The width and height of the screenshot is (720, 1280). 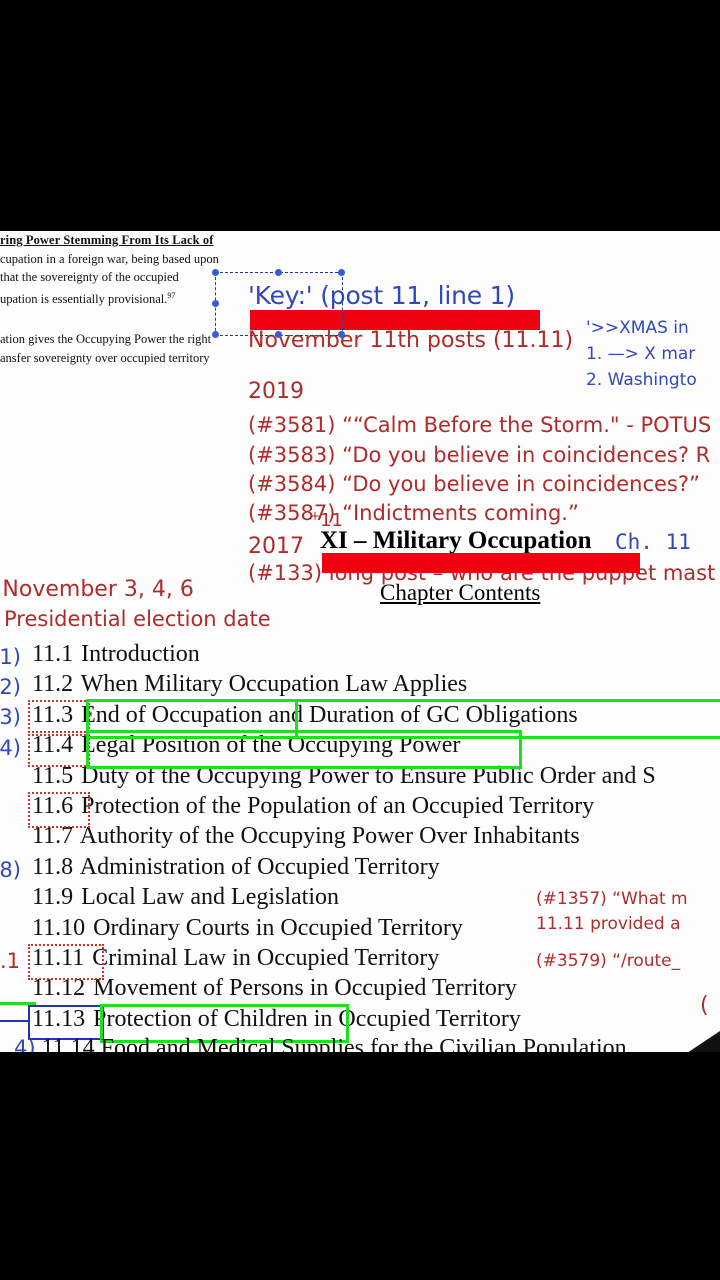 I want to click on toc-number: 11.6, so click(x=53, y=805).